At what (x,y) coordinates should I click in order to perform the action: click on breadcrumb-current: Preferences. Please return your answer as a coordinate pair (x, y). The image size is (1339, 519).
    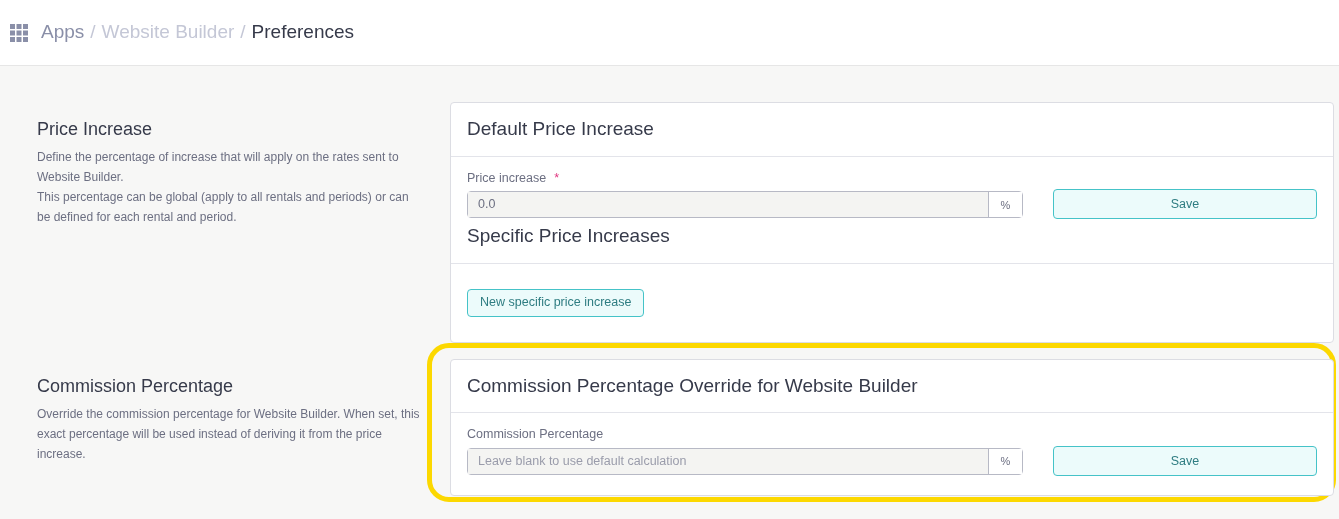
    Looking at the image, I should click on (303, 32).